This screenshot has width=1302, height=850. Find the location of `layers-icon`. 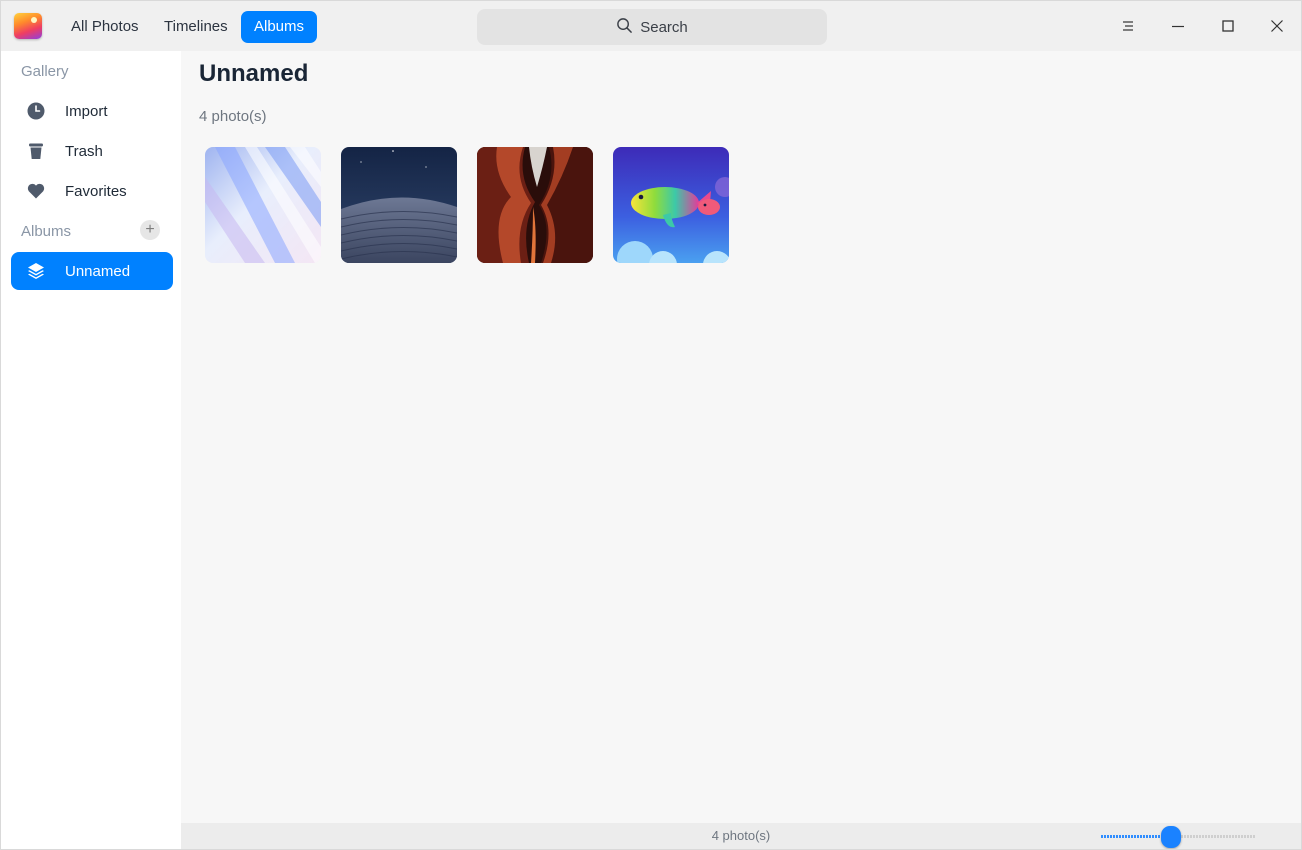

layers-icon is located at coordinates (36, 271).